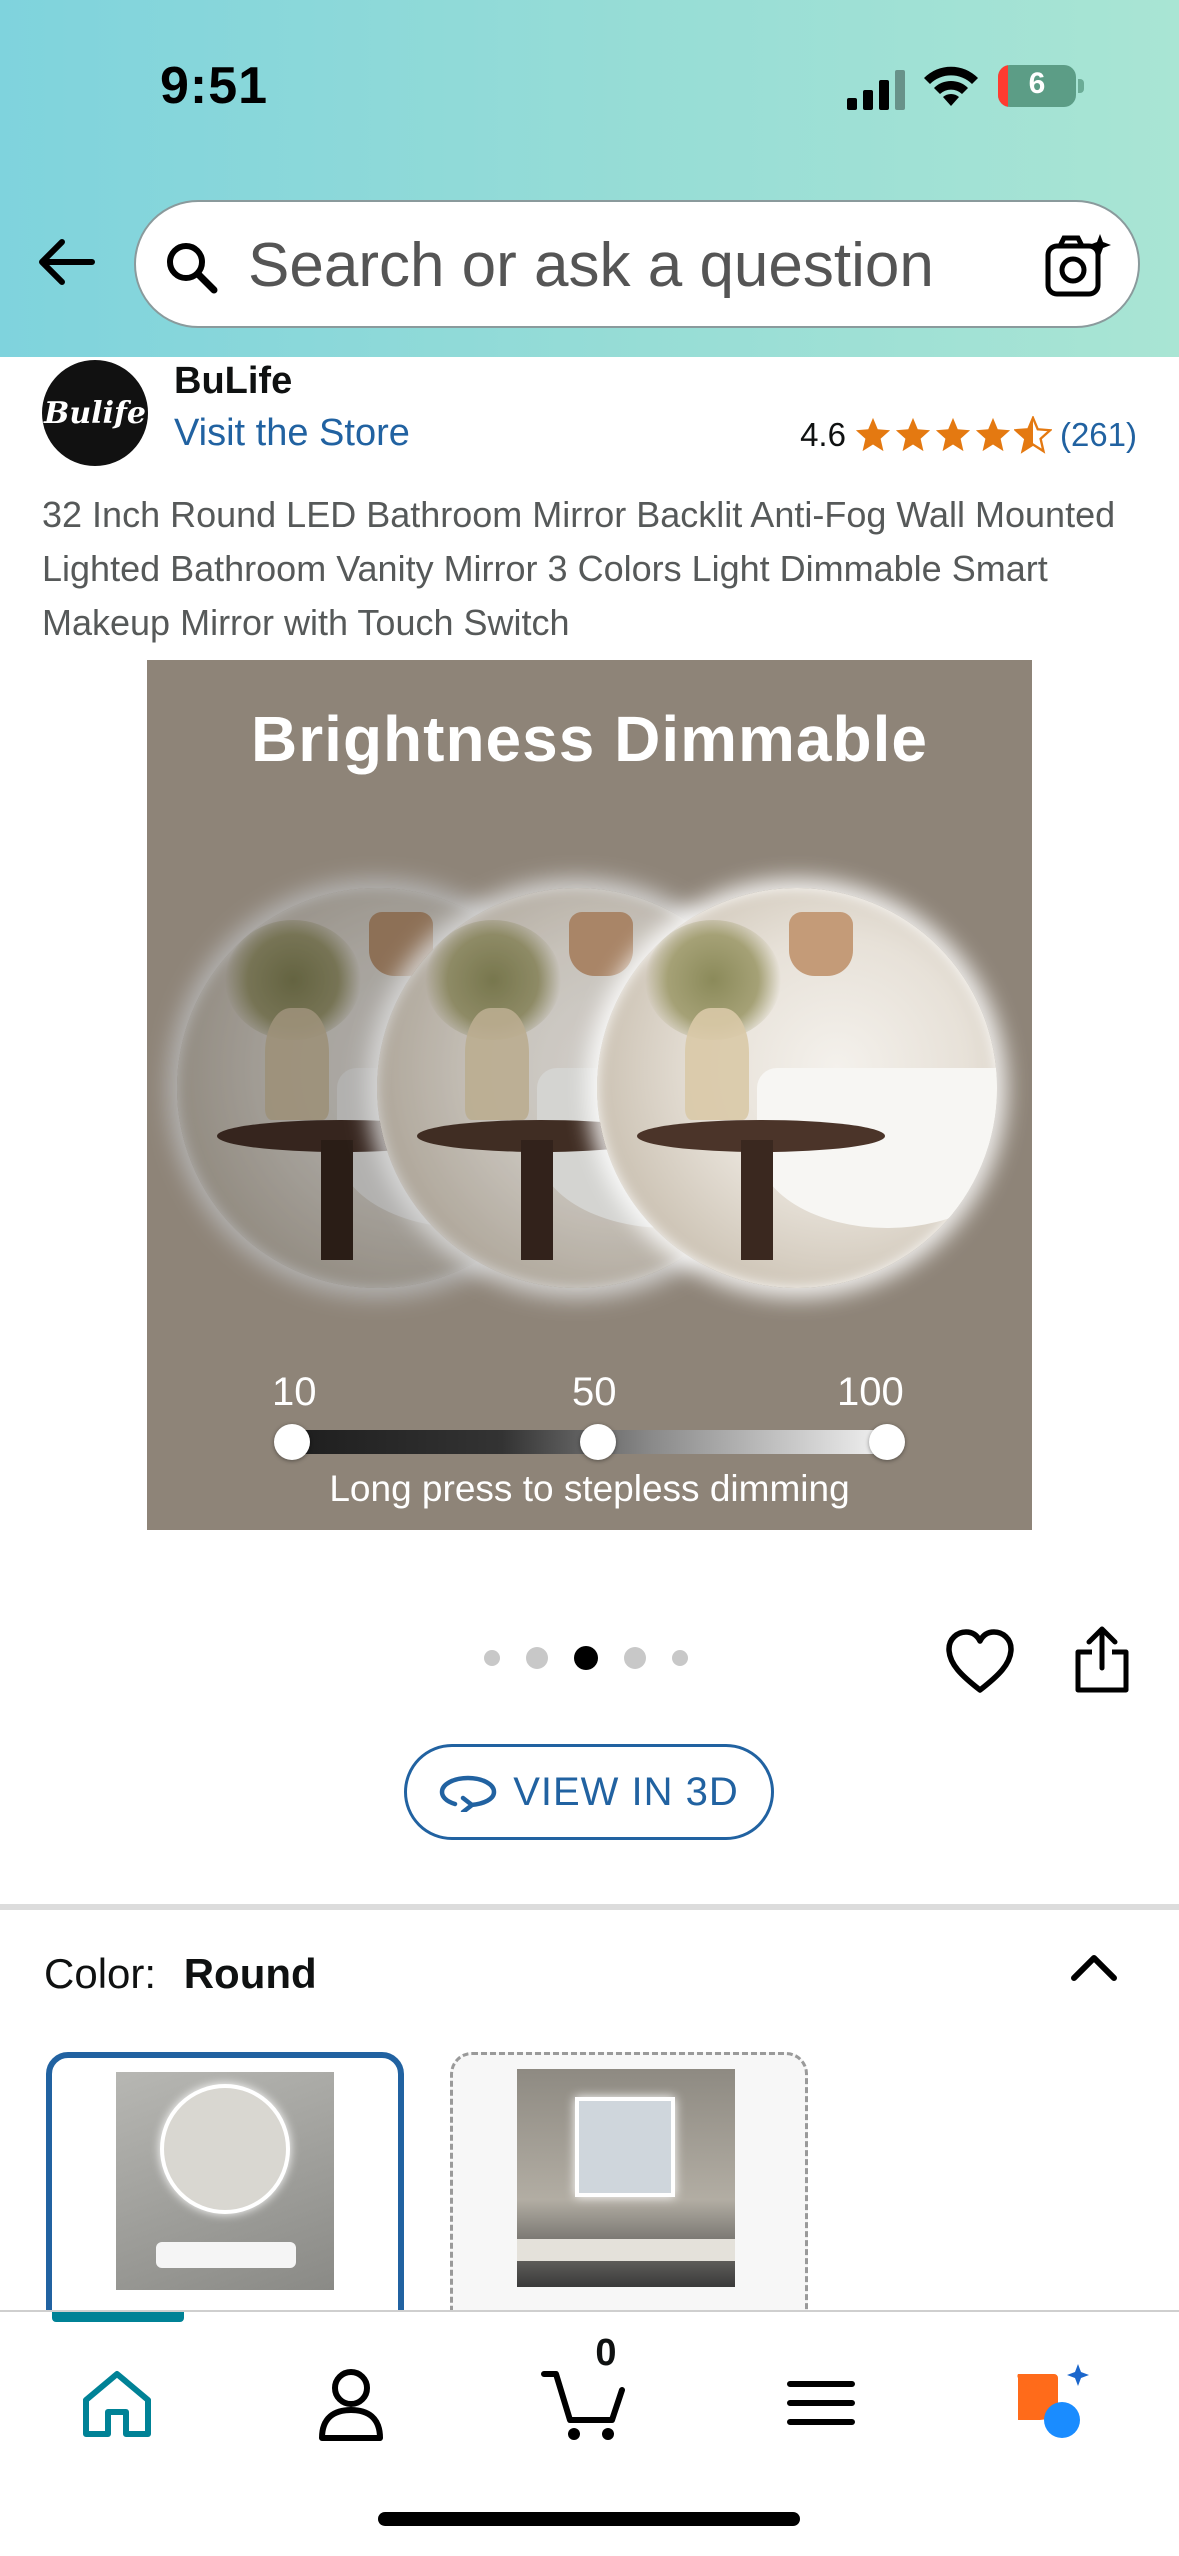 This screenshot has height=2556, width=1179. Describe the element at coordinates (294, 1392) in the screenshot. I see `level-label: 10` at that location.